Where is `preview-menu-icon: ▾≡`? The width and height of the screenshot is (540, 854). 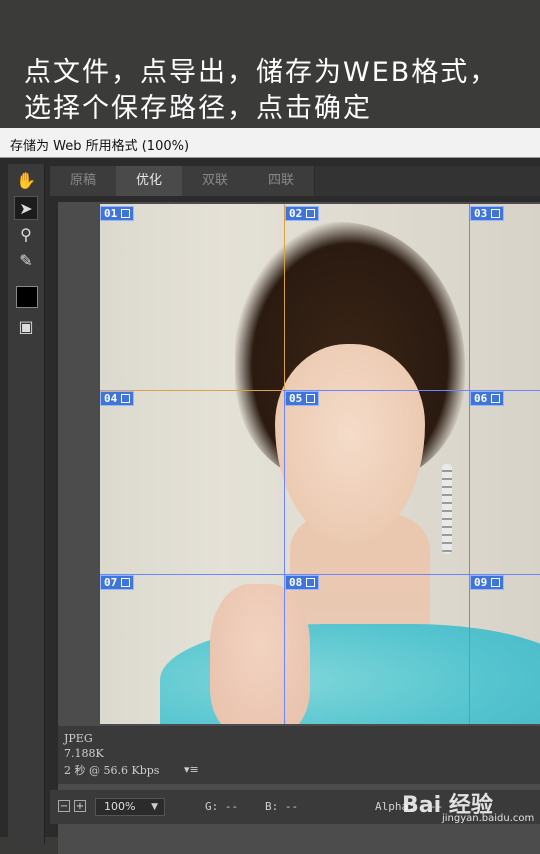
preview-menu-icon: ▾≡ is located at coordinates (191, 769).